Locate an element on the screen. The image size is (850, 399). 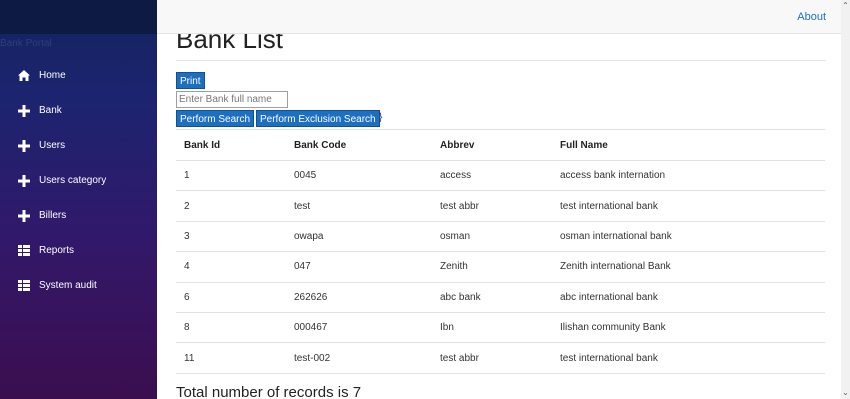
cell-bank-id: 2 is located at coordinates (231, 206).